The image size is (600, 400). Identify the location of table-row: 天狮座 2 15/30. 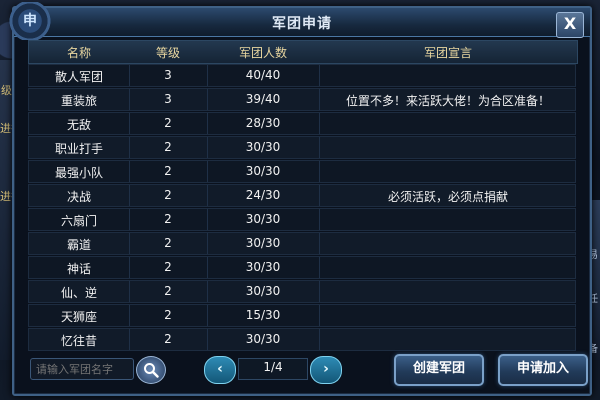
(302, 315).